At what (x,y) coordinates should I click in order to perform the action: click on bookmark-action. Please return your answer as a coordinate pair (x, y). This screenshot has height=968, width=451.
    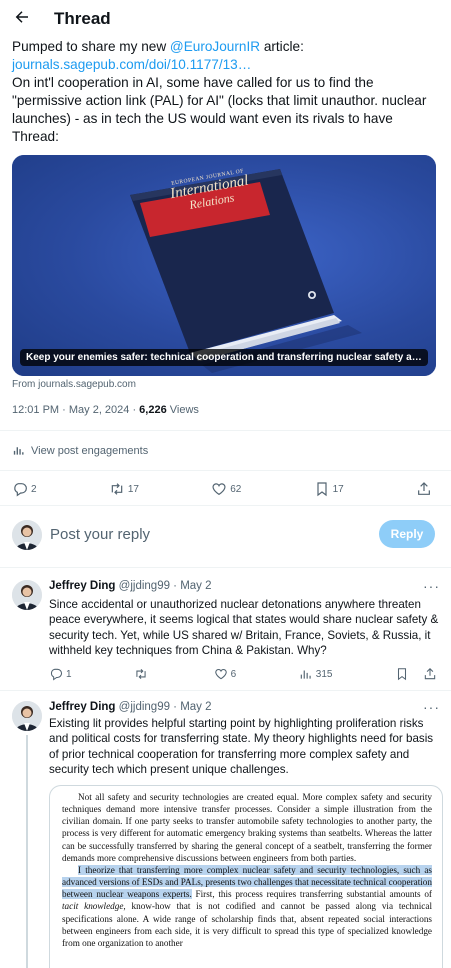
    Looking at the image, I should click on (402, 674).